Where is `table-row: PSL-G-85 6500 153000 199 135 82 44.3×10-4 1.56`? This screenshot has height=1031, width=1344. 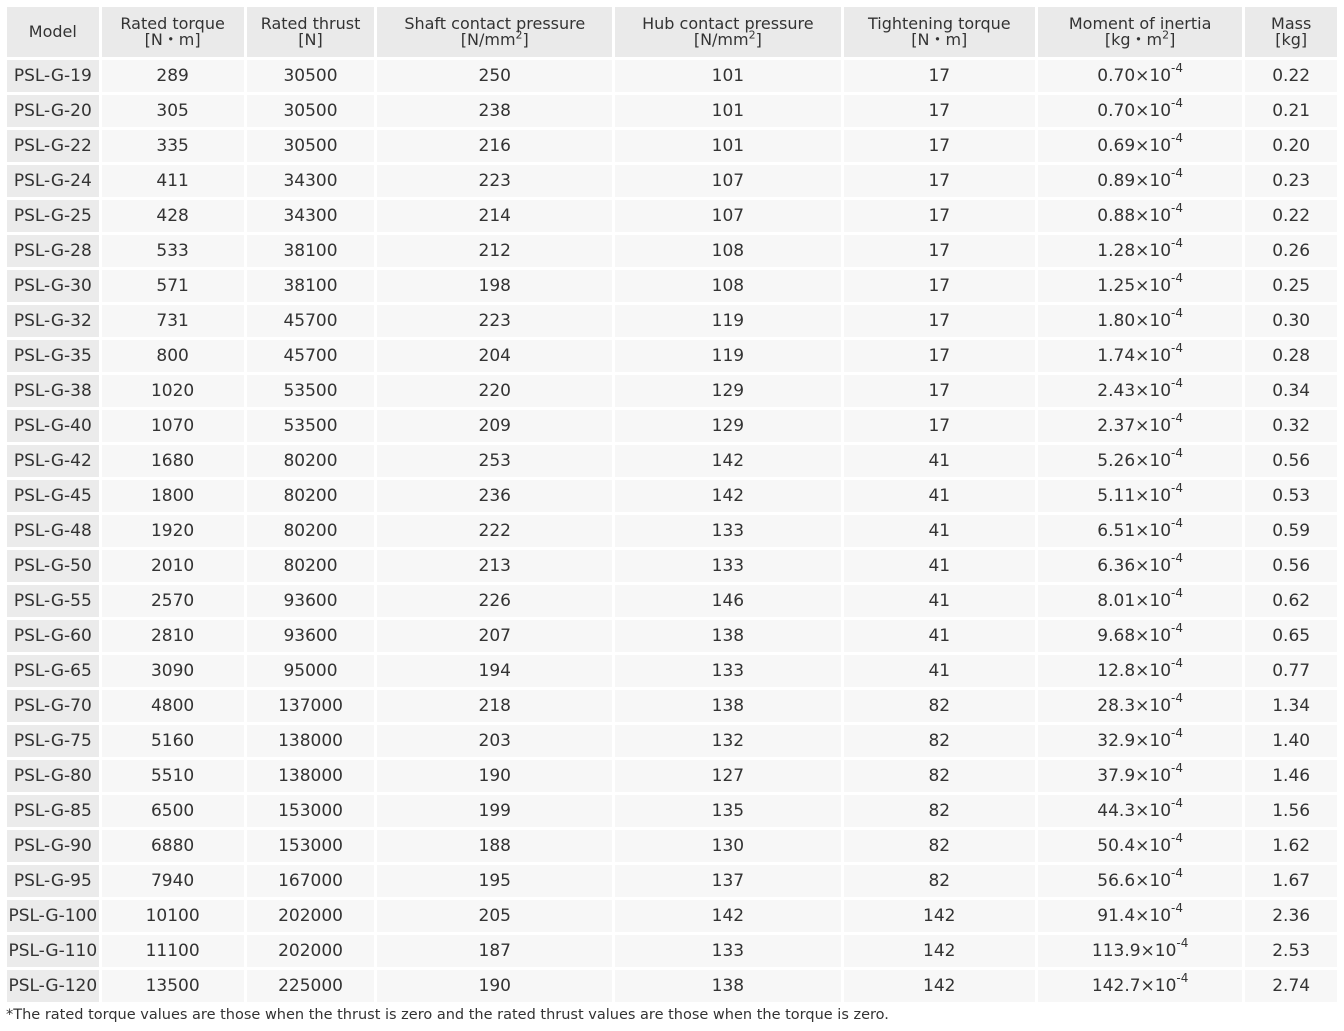 table-row: PSL-G-85 6500 153000 199 135 82 44.3×10-4 1.56 is located at coordinates (672, 811).